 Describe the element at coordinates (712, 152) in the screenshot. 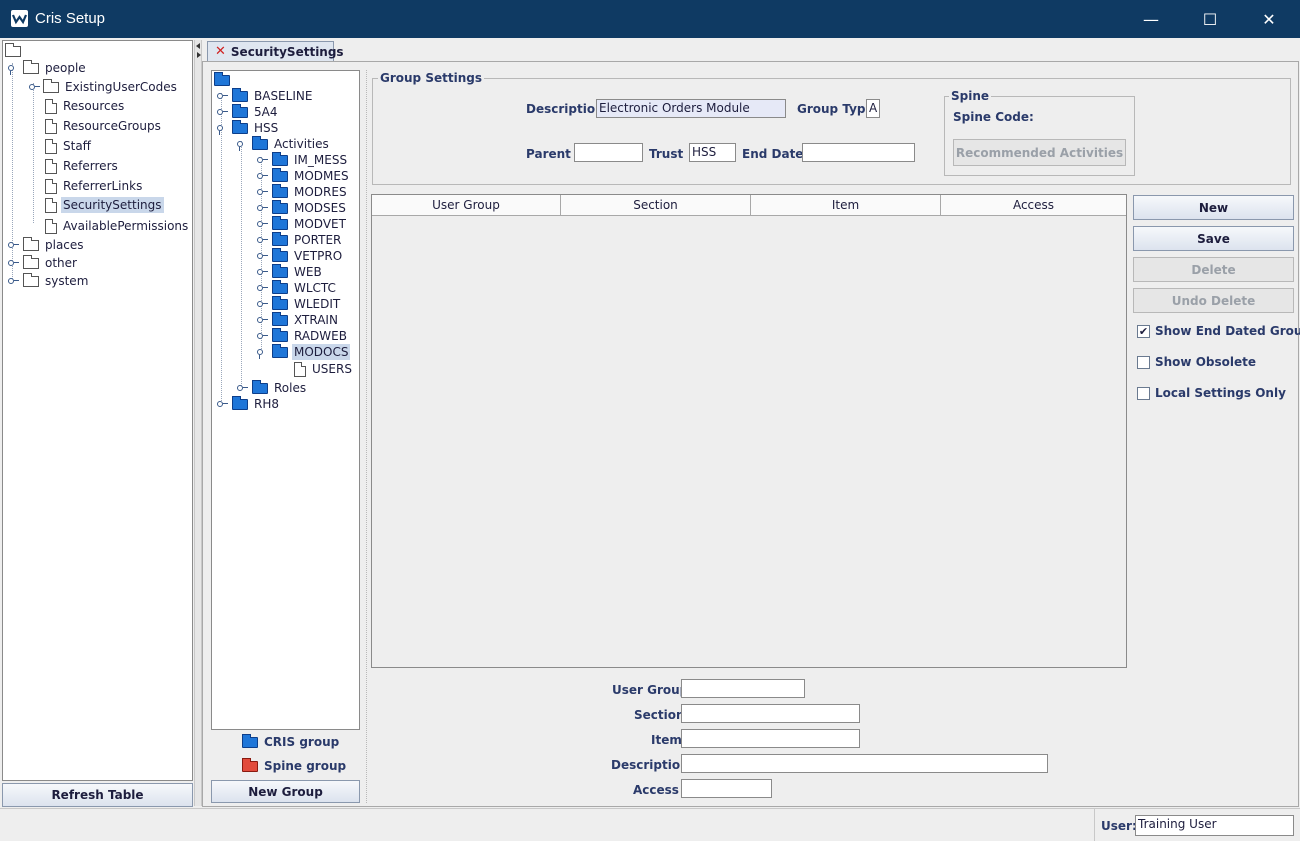

I see `trust-field: HSS` at that location.